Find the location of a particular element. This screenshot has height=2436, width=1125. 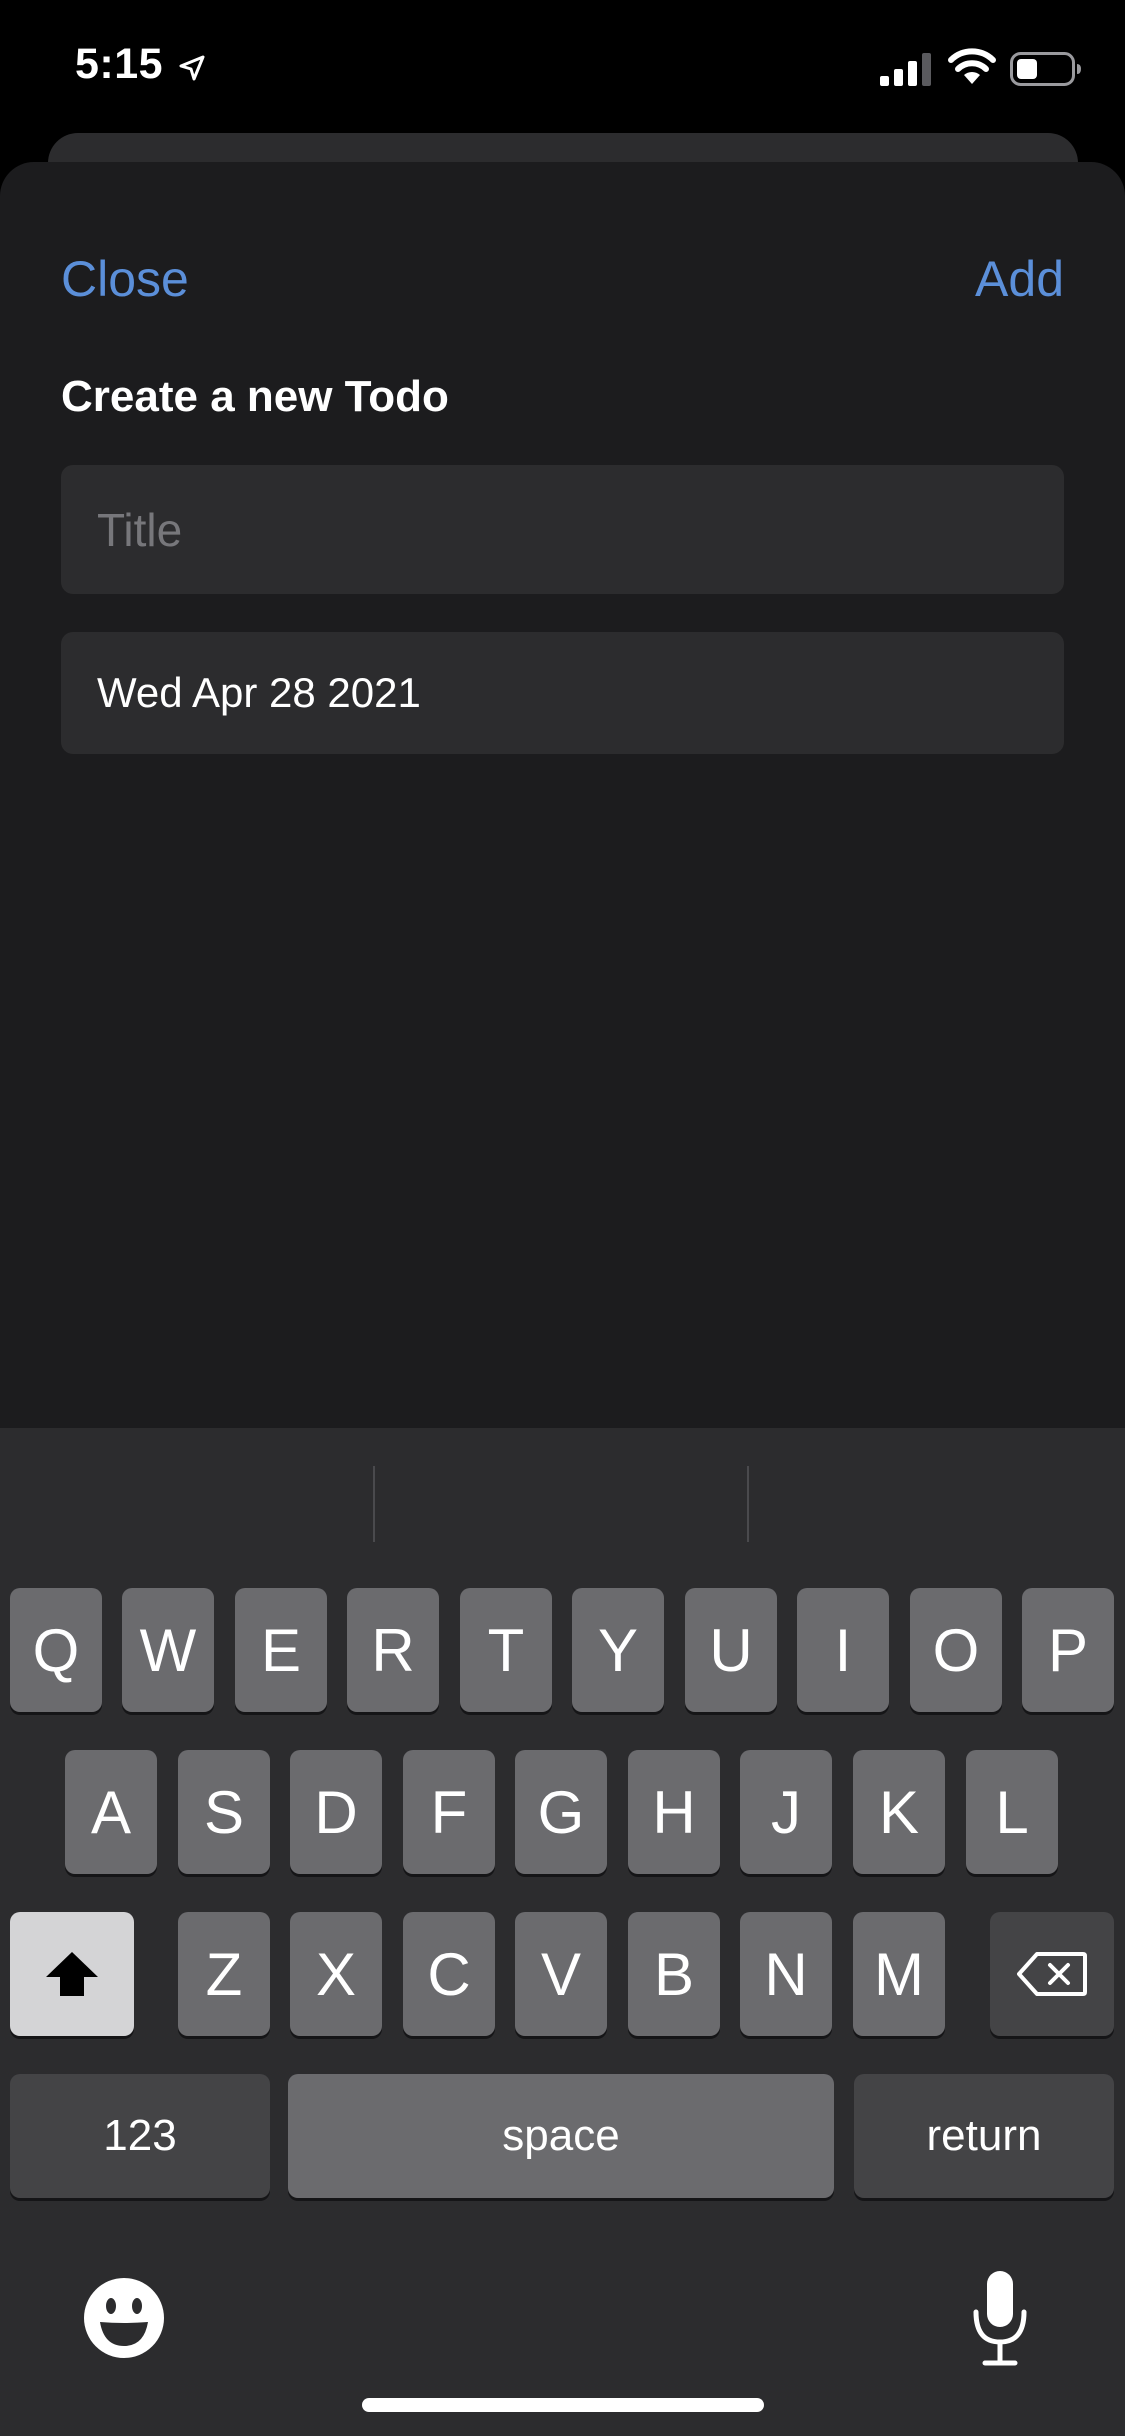

key-x: X is located at coordinates (336, 1974).